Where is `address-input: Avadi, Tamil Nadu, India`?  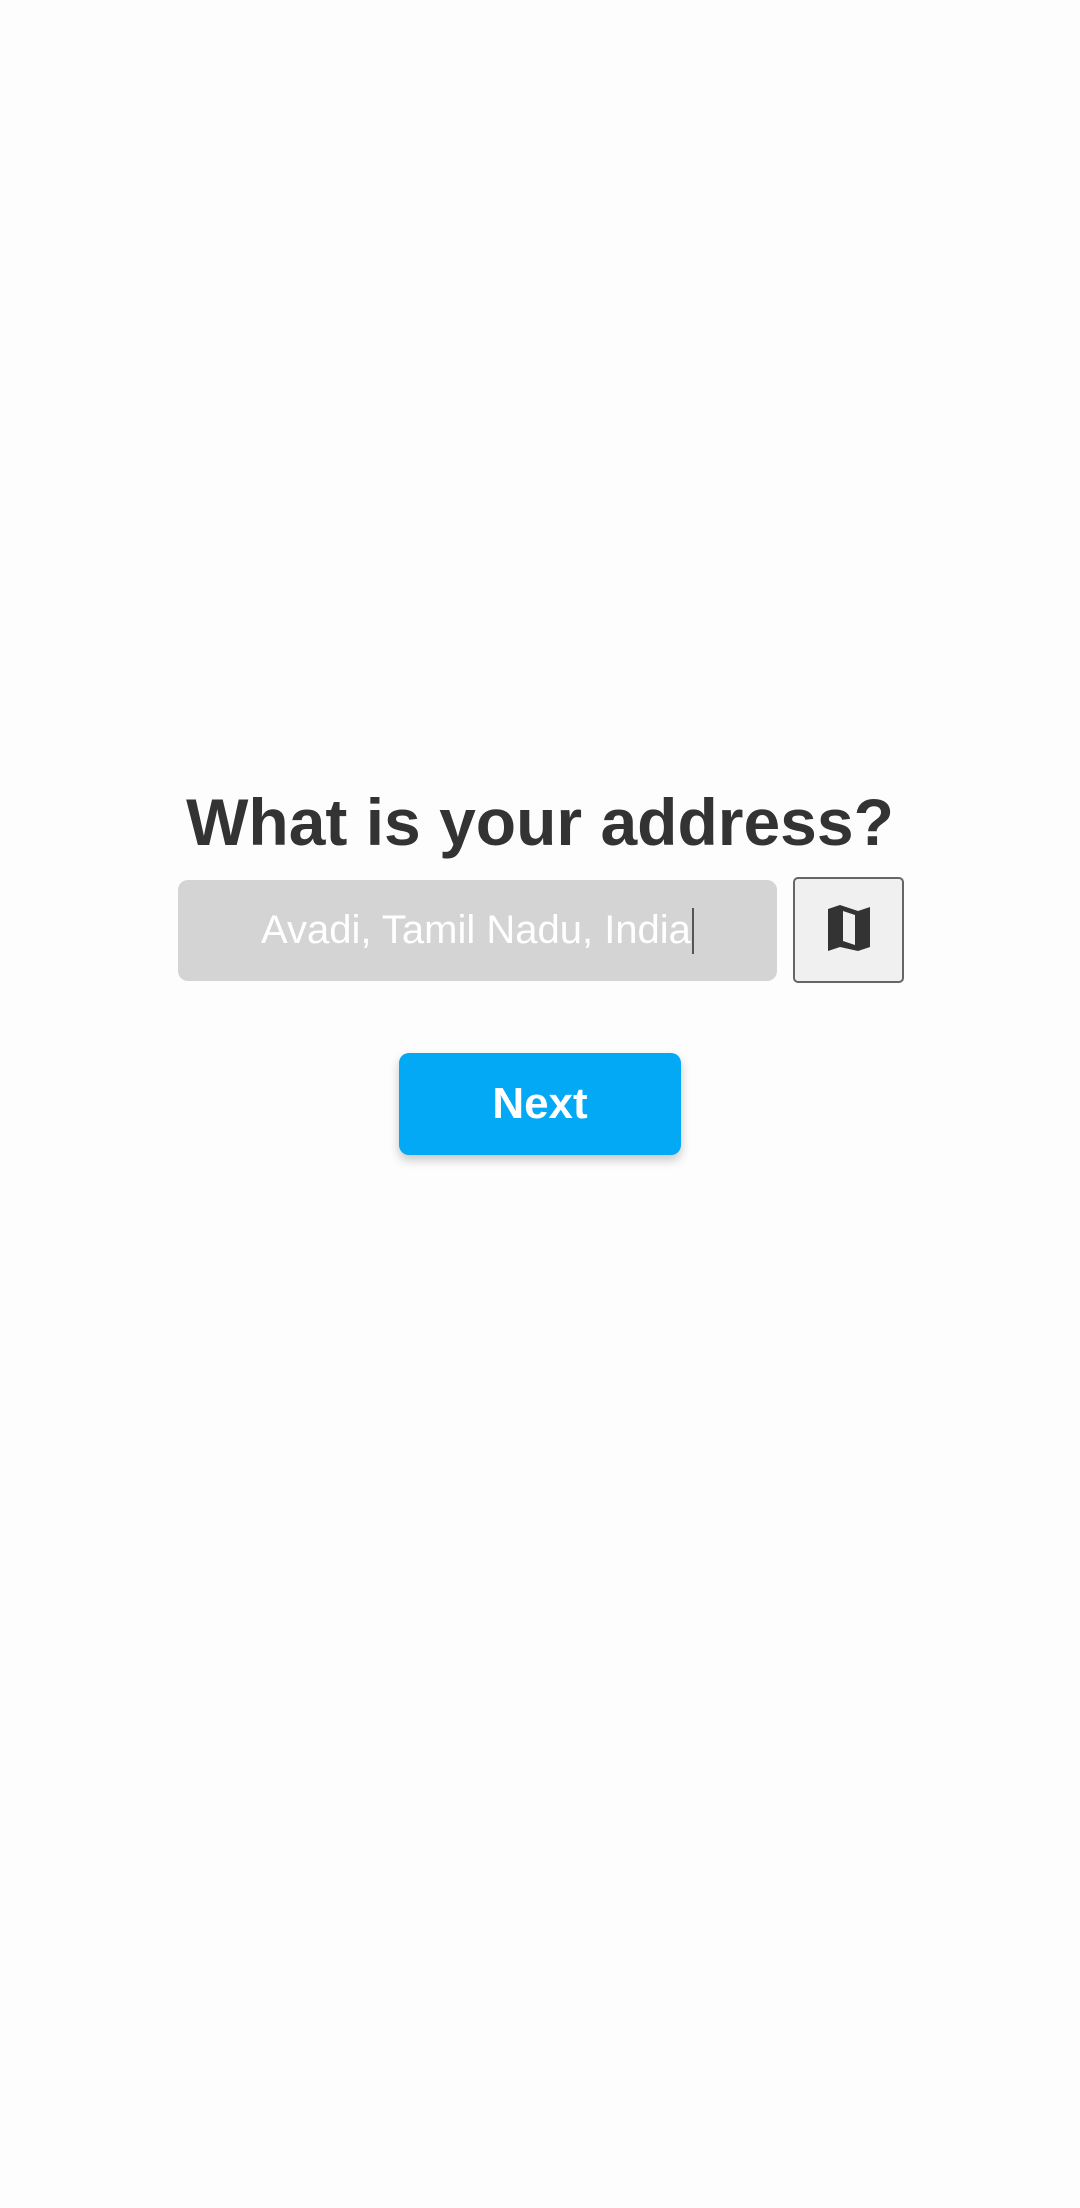 address-input: Avadi, Tamil Nadu, India is located at coordinates (477, 930).